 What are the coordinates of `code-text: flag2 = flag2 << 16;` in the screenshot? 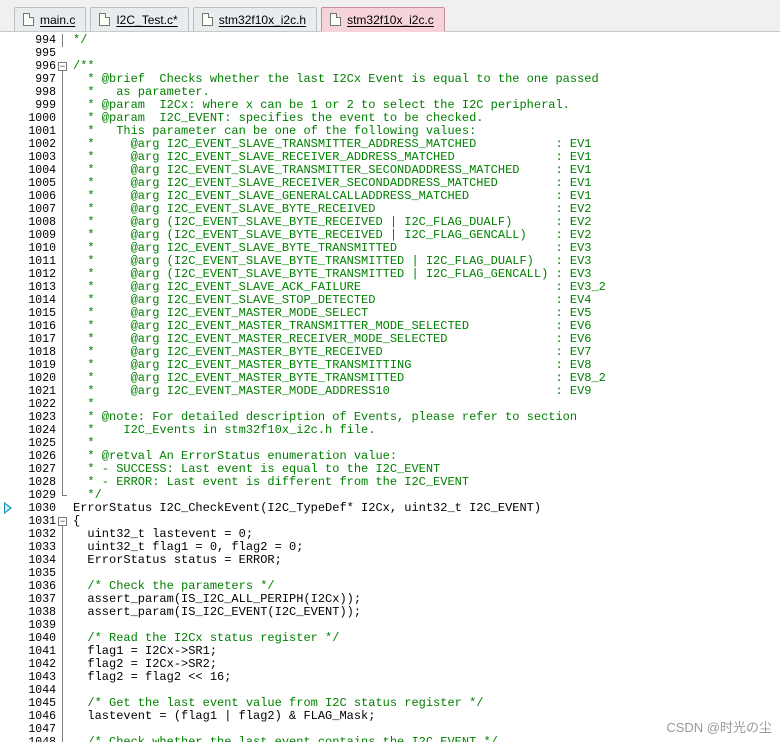 It's located at (152, 677).